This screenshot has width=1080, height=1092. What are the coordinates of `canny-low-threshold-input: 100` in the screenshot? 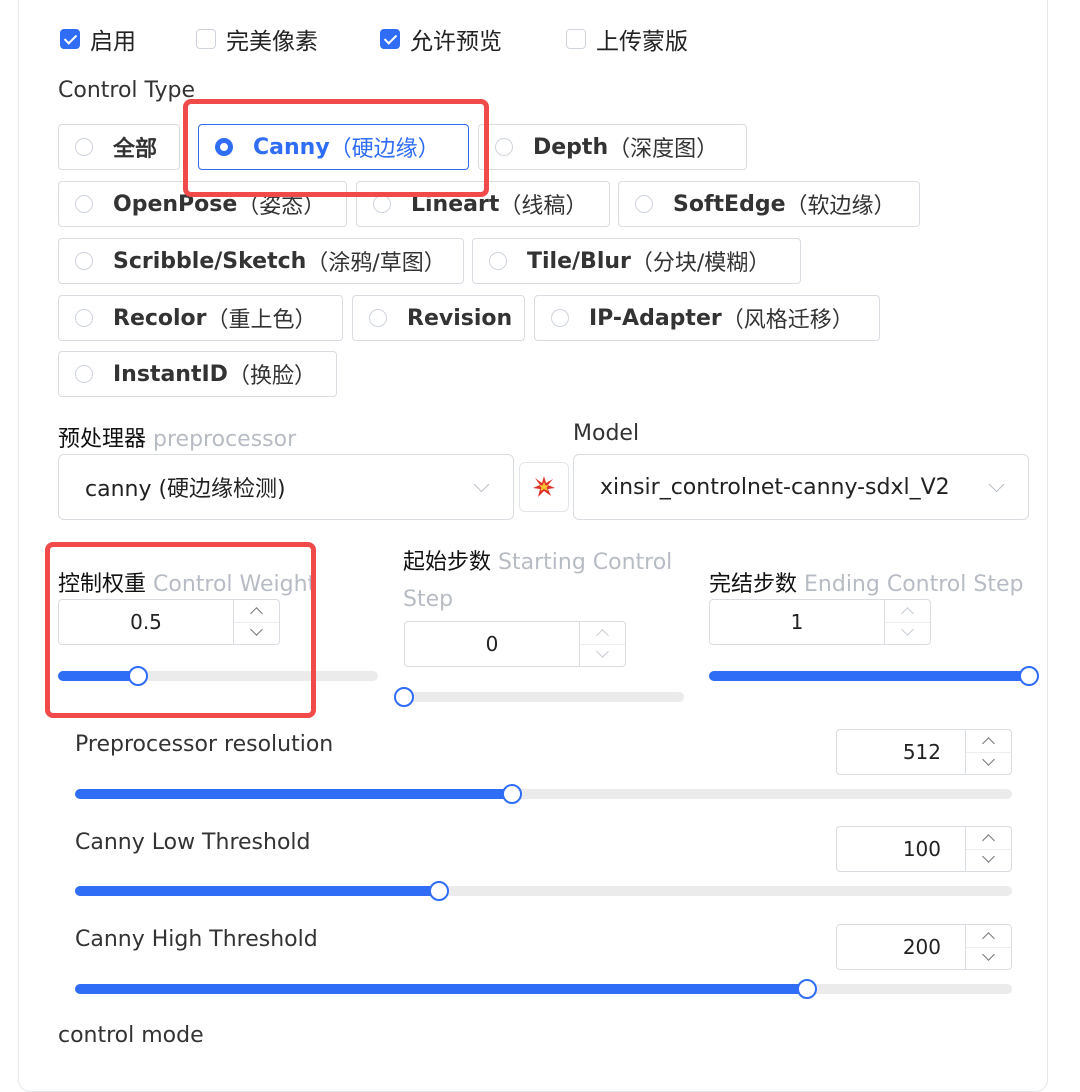 It's located at (924, 849).